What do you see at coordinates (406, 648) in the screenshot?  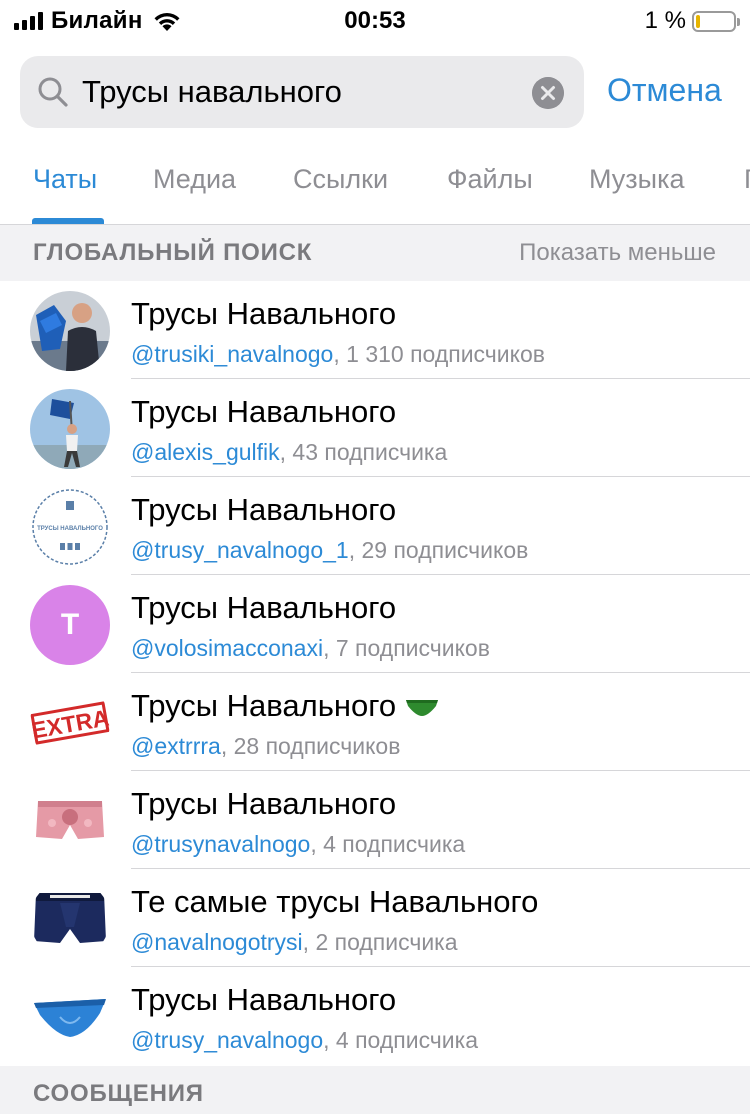 I see `subscriber-count: , 7 подписчиков` at bounding box center [406, 648].